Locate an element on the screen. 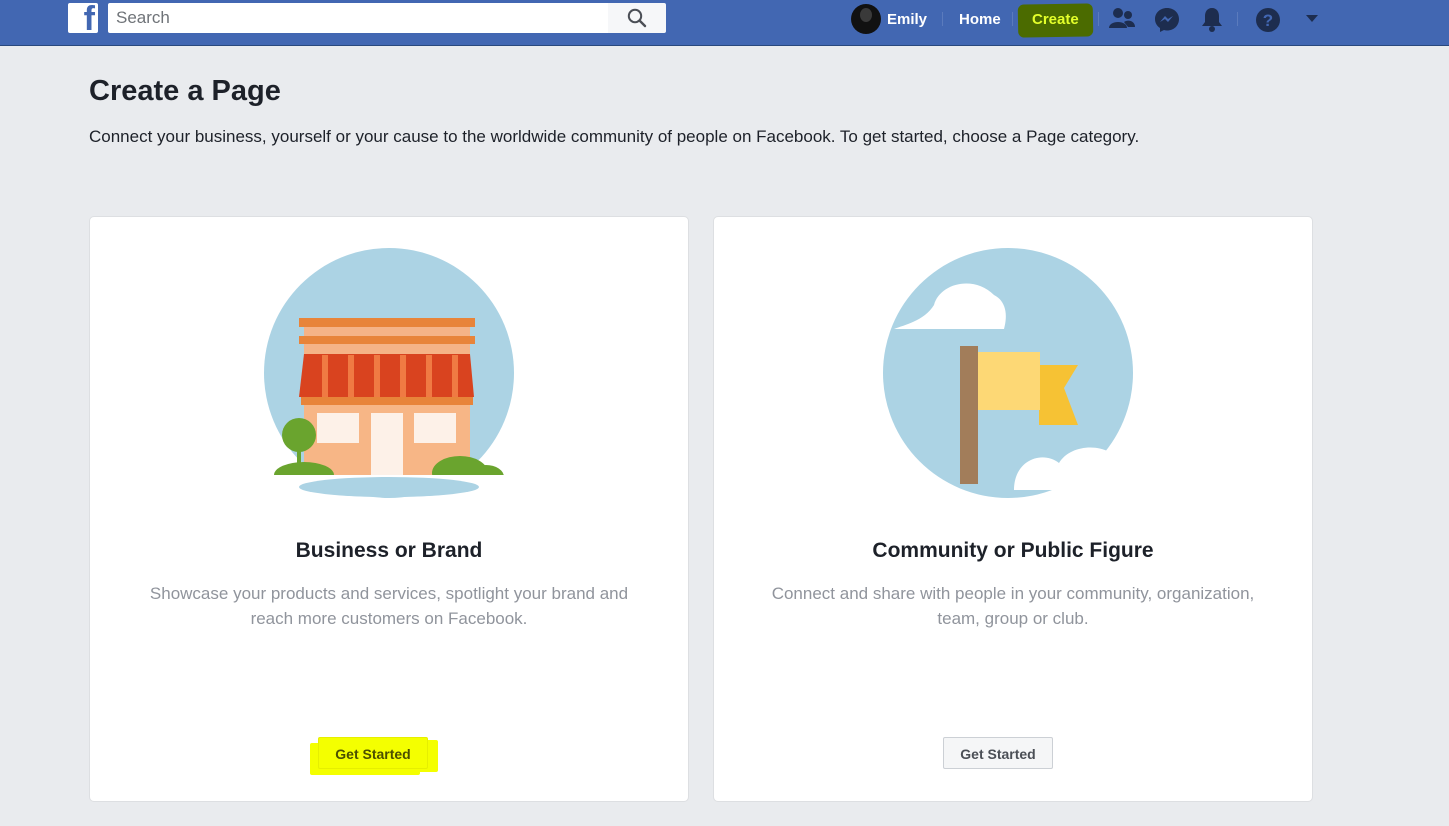 Image resolution: width=1449 pixels, height=826 pixels. profile-name: Emily is located at coordinates (907, 19).